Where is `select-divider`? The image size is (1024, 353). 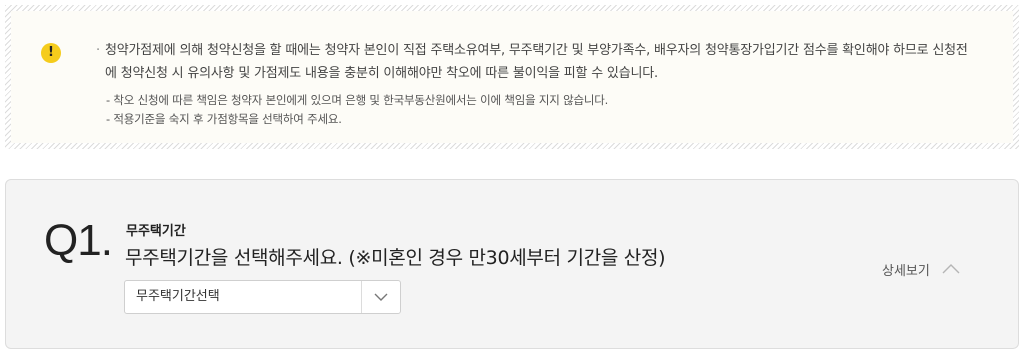 select-divider is located at coordinates (361, 297).